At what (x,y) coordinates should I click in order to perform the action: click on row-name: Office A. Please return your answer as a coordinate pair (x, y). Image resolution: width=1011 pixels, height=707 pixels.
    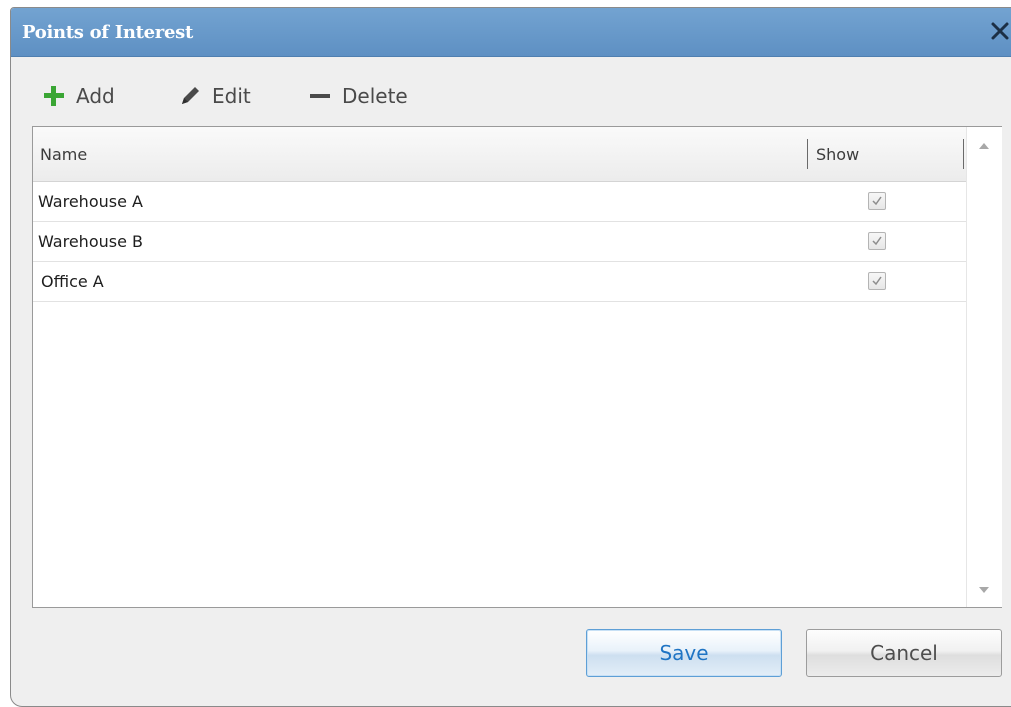
    Looking at the image, I should click on (72, 281).